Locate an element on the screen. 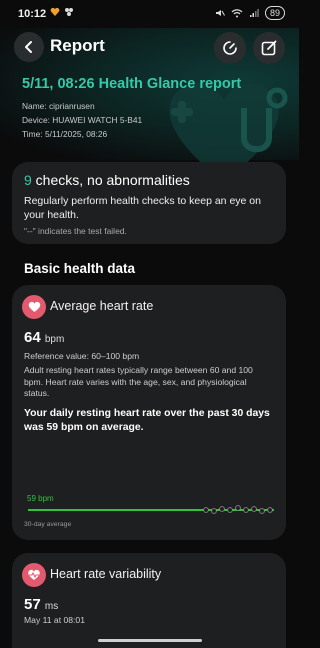 This screenshot has height=648, width=320. heart-rate-title: Average heart rate is located at coordinates (102, 306).